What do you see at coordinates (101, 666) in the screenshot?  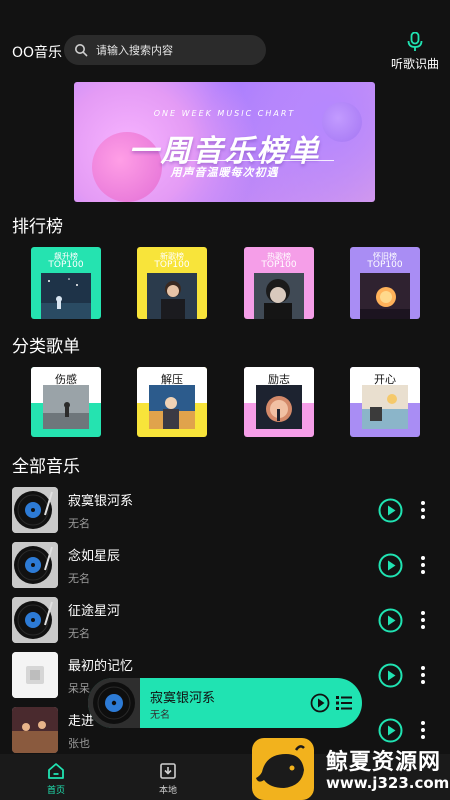 I see `song-title: 最初的记忆` at bounding box center [101, 666].